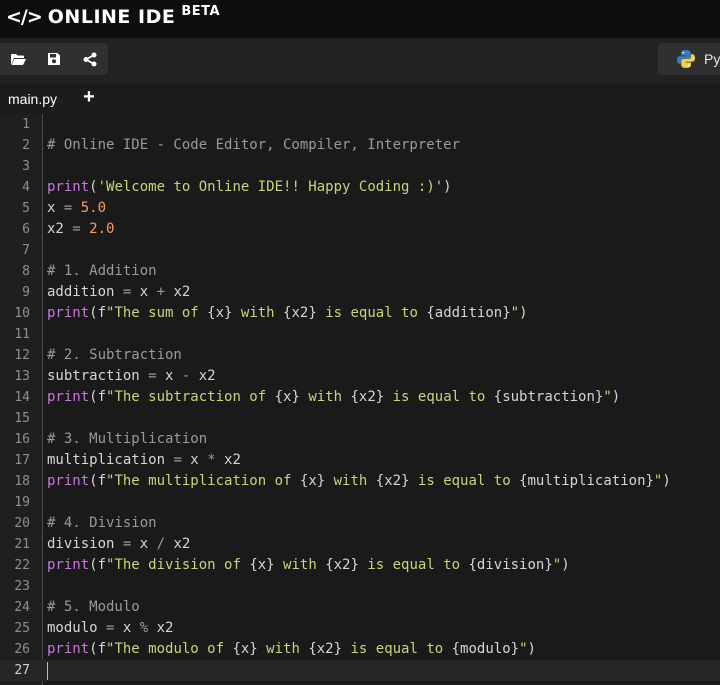 The image size is (720, 685). What do you see at coordinates (22, 649) in the screenshot?
I see `line-number: 26` at bounding box center [22, 649].